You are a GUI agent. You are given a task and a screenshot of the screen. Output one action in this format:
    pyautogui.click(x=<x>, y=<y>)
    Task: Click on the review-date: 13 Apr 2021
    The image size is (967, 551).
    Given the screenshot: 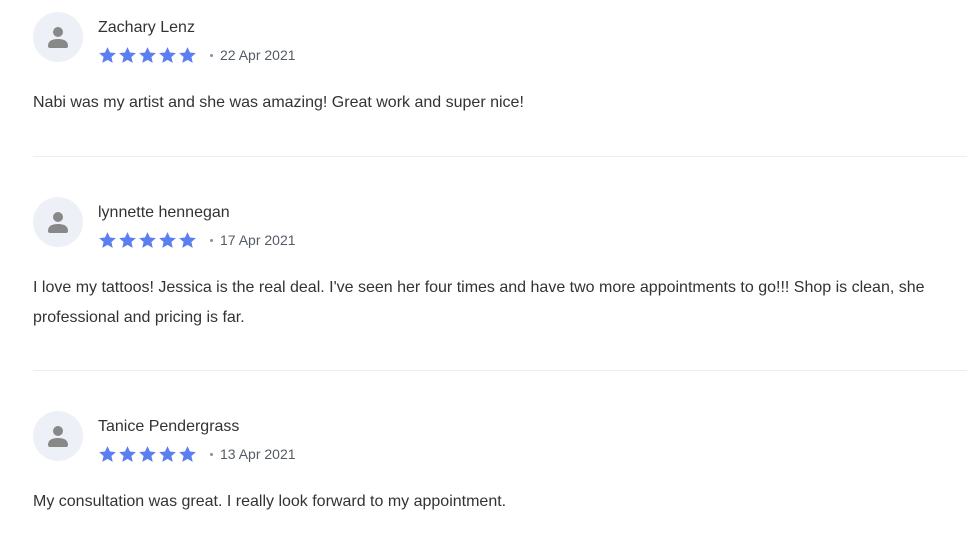 What is the action you would take?
    pyautogui.click(x=258, y=454)
    